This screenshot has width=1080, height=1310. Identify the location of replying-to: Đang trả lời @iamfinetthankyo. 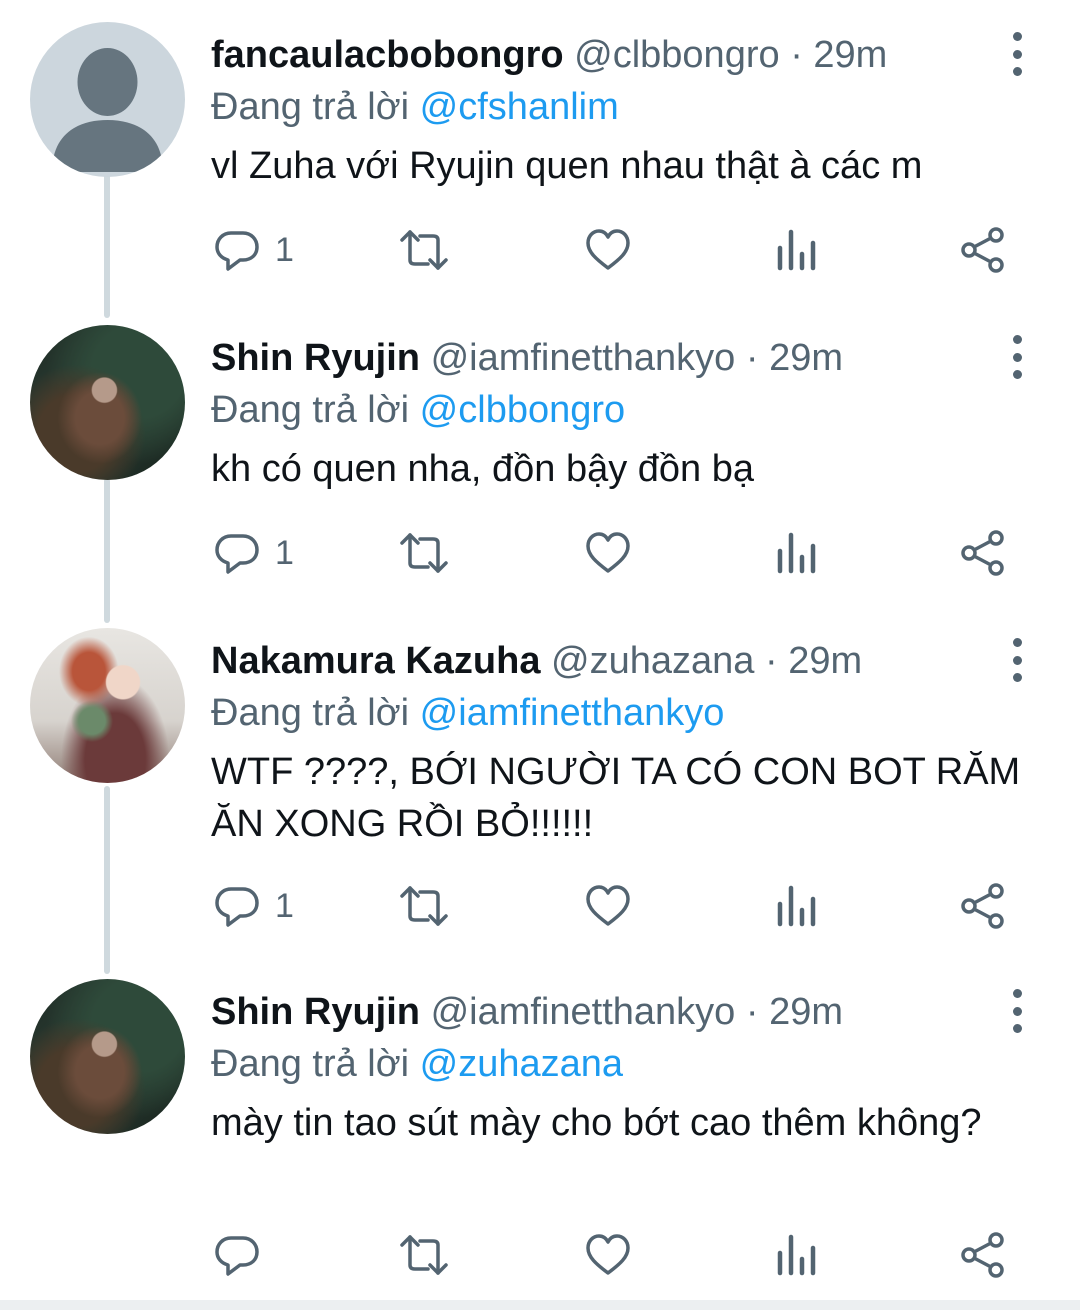
(467, 713).